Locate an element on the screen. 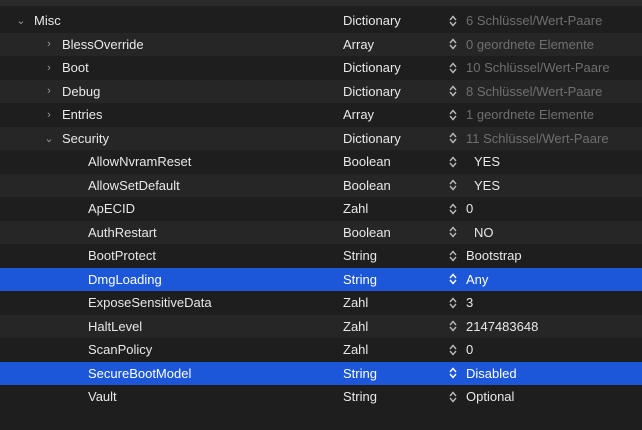  row-key-cell: ⌄ Security is located at coordinates (186, 138).